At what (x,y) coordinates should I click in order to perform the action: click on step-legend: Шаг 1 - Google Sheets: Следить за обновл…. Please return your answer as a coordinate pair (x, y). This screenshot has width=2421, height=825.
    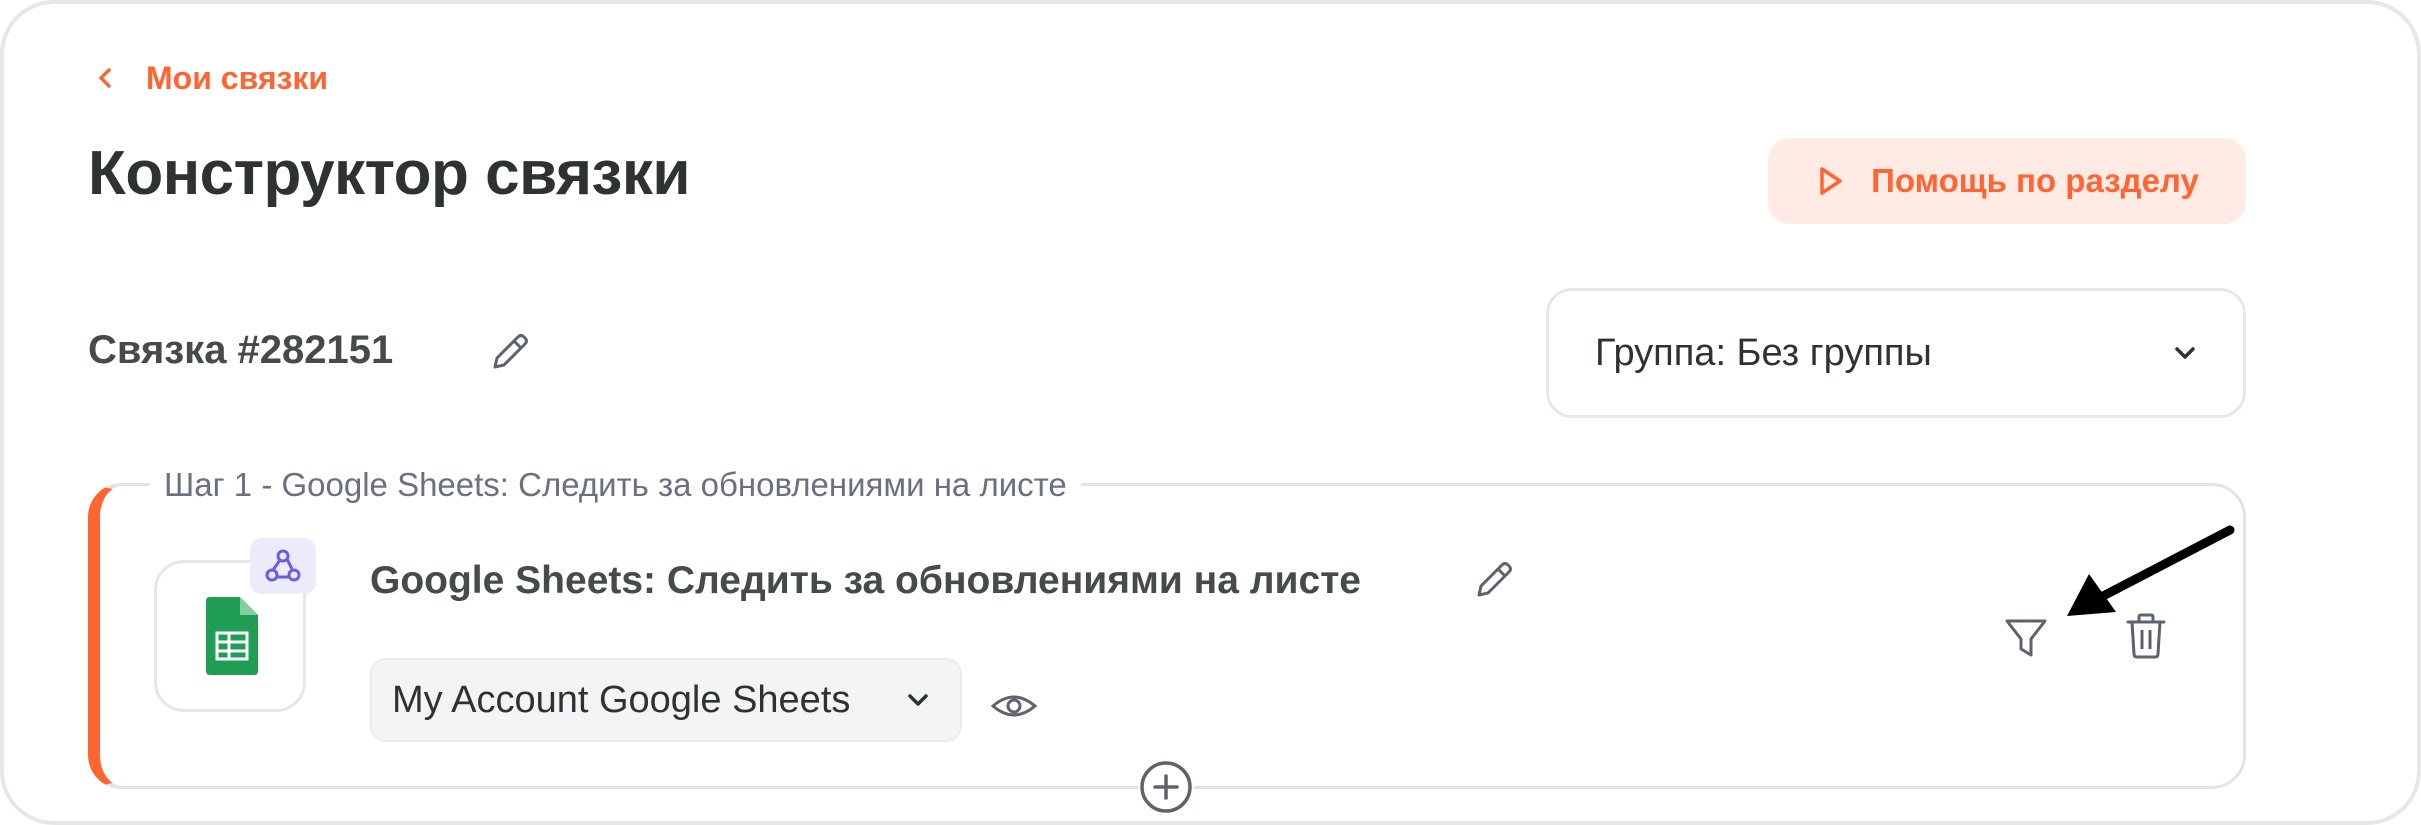
    Looking at the image, I should click on (615, 485).